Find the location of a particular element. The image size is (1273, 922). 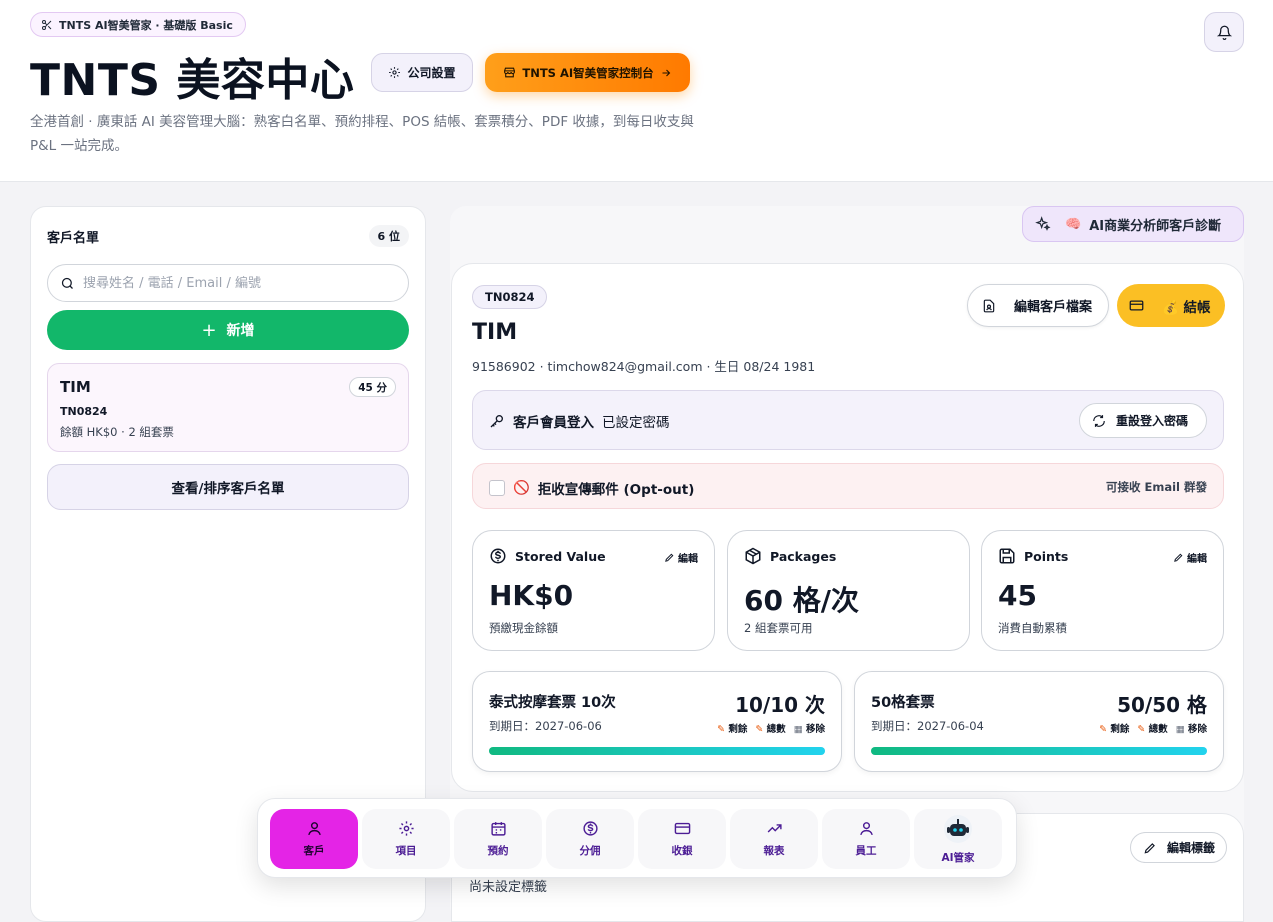

ai-diagnosis-button: 🧠 AI商業分析師客戶診斷 is located at coordinates (1133, 224).